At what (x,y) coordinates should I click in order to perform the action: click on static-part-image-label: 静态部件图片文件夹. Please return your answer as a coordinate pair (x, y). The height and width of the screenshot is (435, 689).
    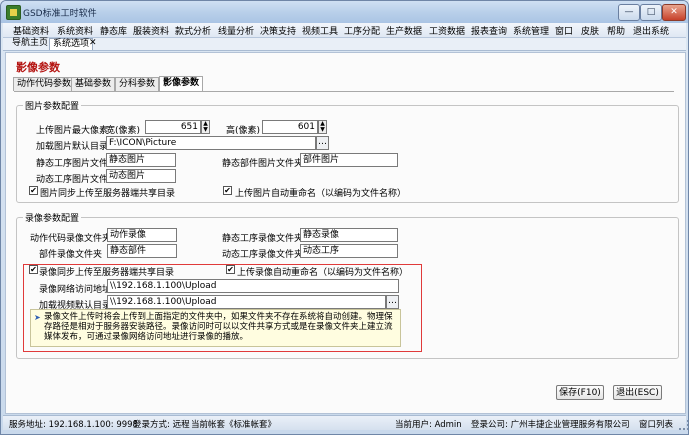
    Looking at the image, I should click on (263, 164).